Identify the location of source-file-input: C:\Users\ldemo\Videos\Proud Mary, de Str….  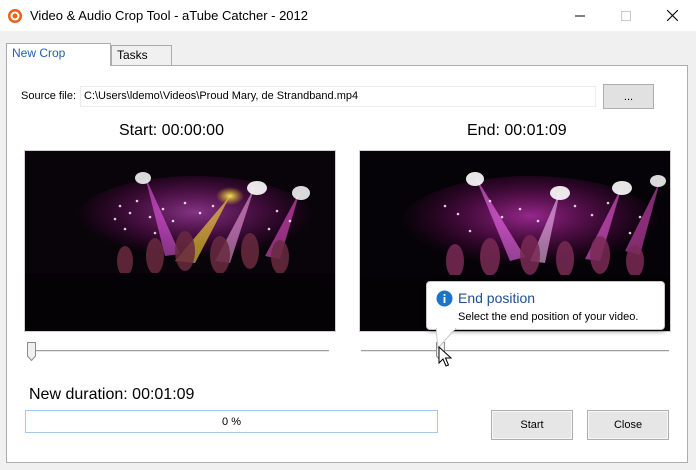
(338, 96).